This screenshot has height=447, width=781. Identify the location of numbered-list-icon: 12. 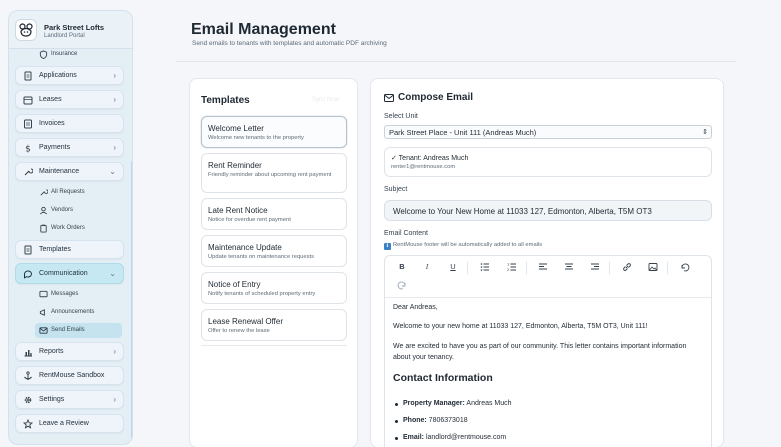
(511, 267).